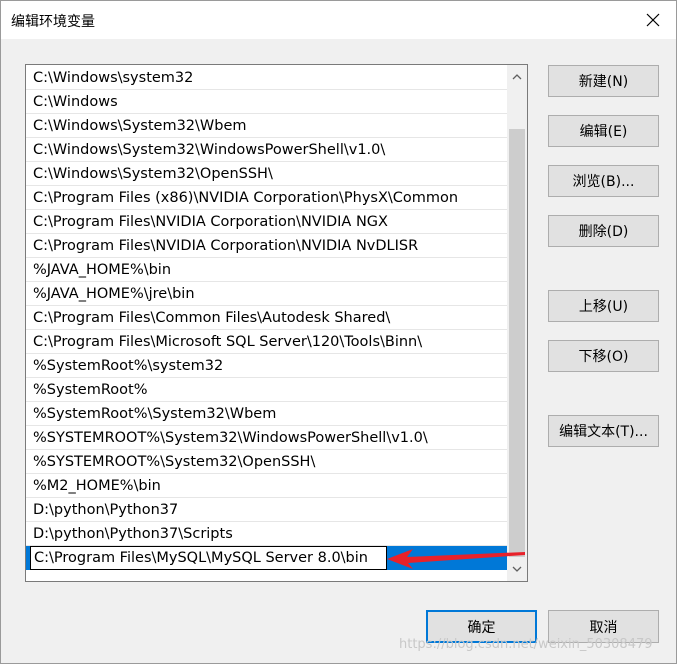 The image size is (677, 664). Describe the element at coordinates (266, 366) in the screenshot. I see `path-list-item: %SystemRoot%\system32` at that location.